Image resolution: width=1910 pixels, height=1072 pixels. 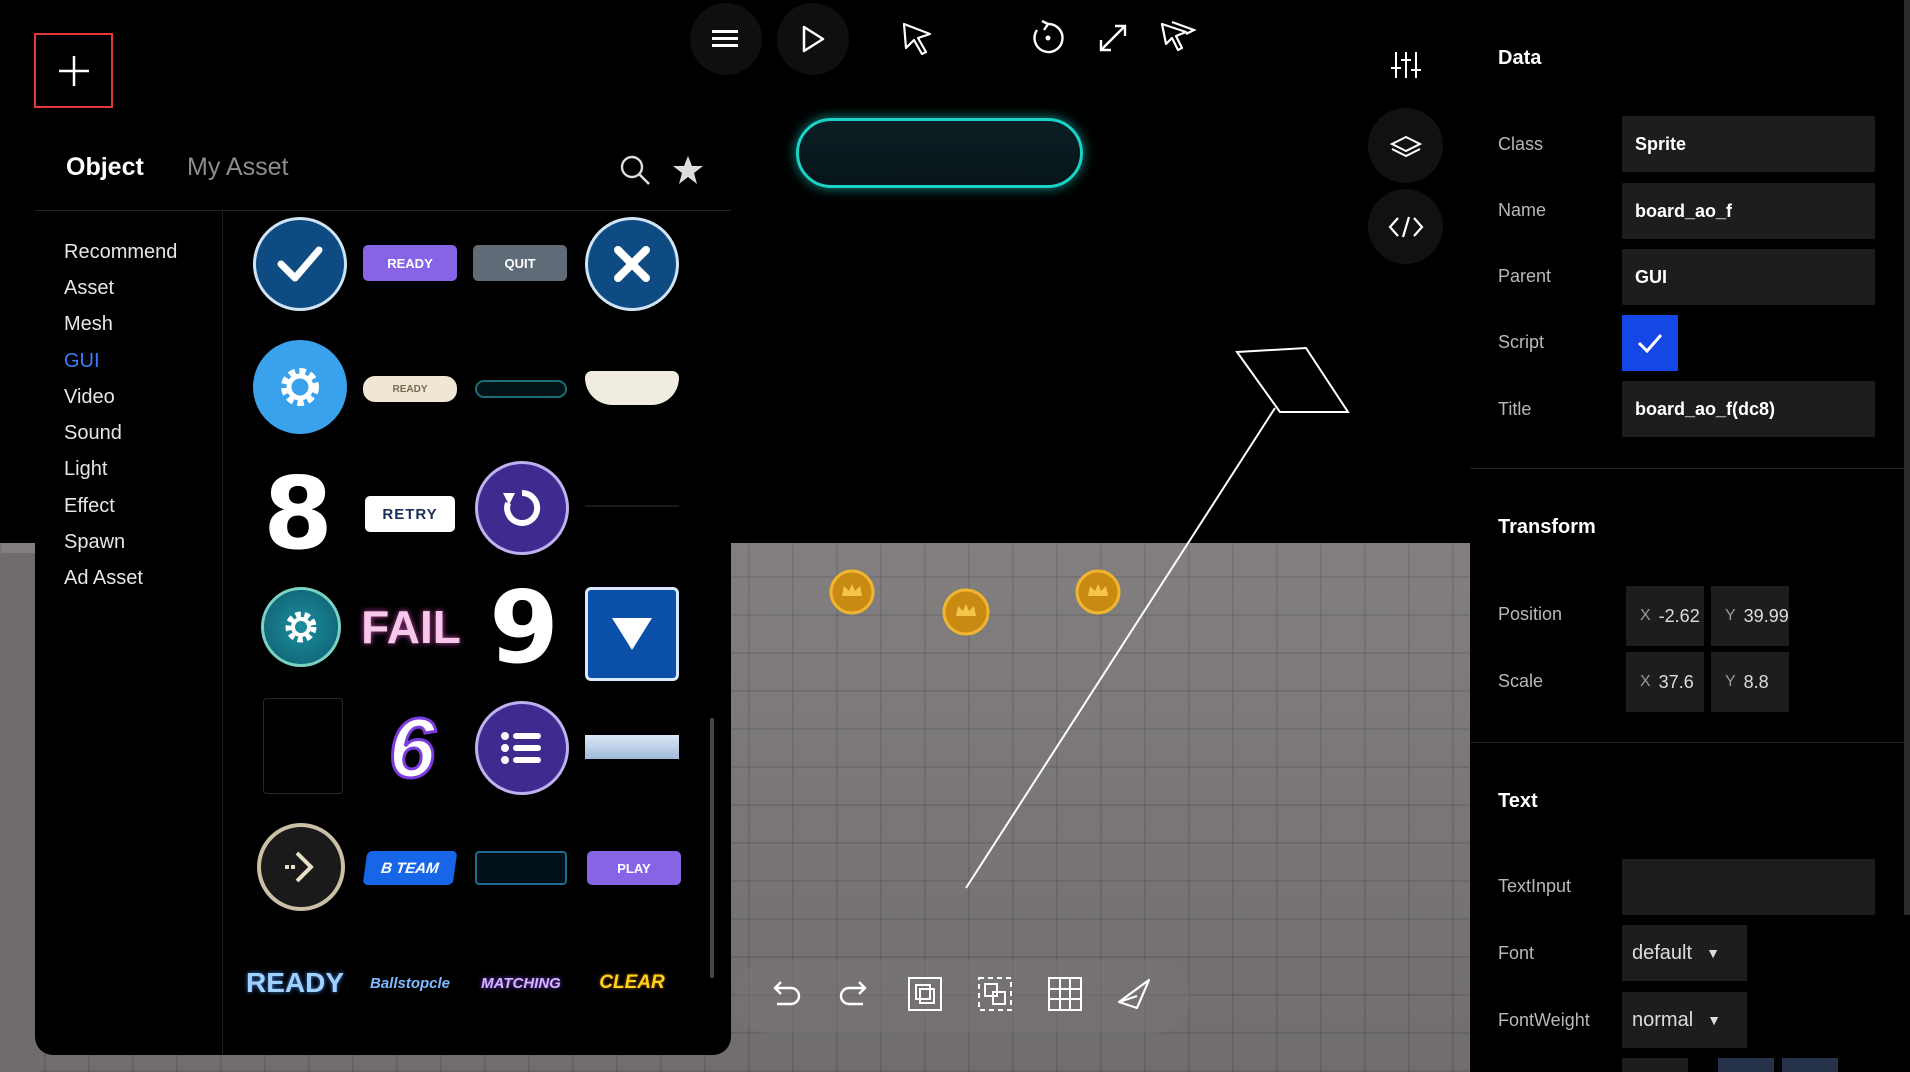 I want to click on tab-object: Object, so click(x=105, y=167).